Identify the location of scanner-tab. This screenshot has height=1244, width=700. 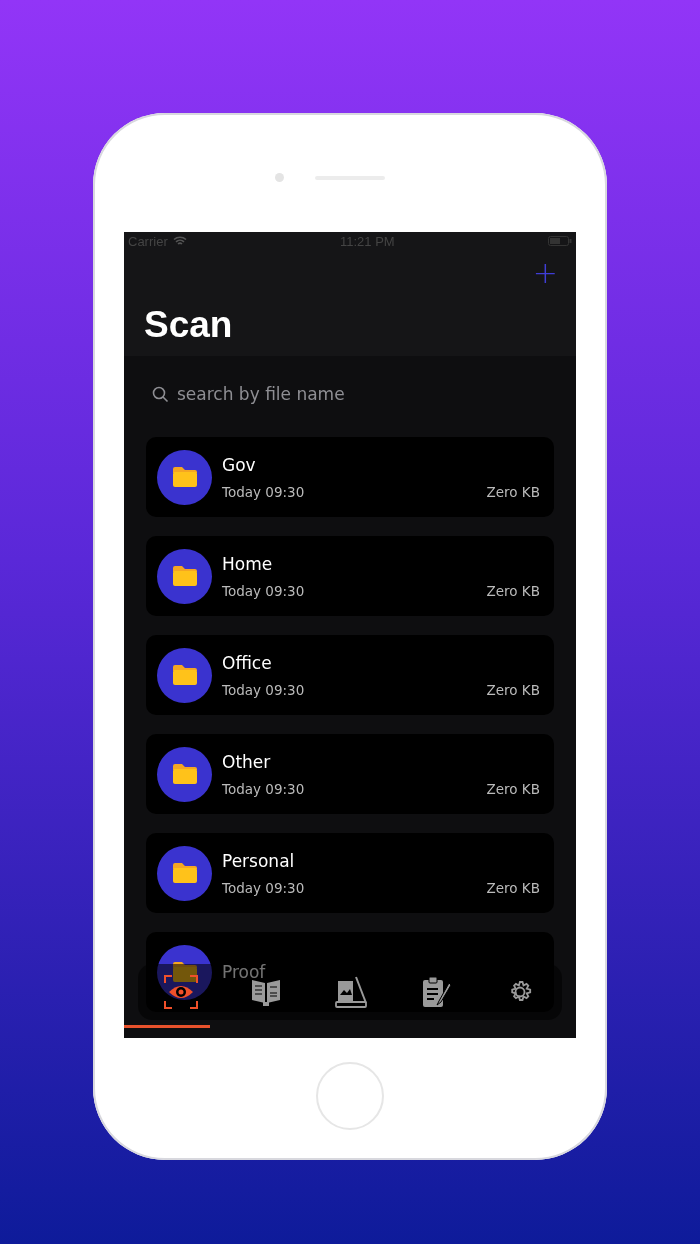
(350, 992).